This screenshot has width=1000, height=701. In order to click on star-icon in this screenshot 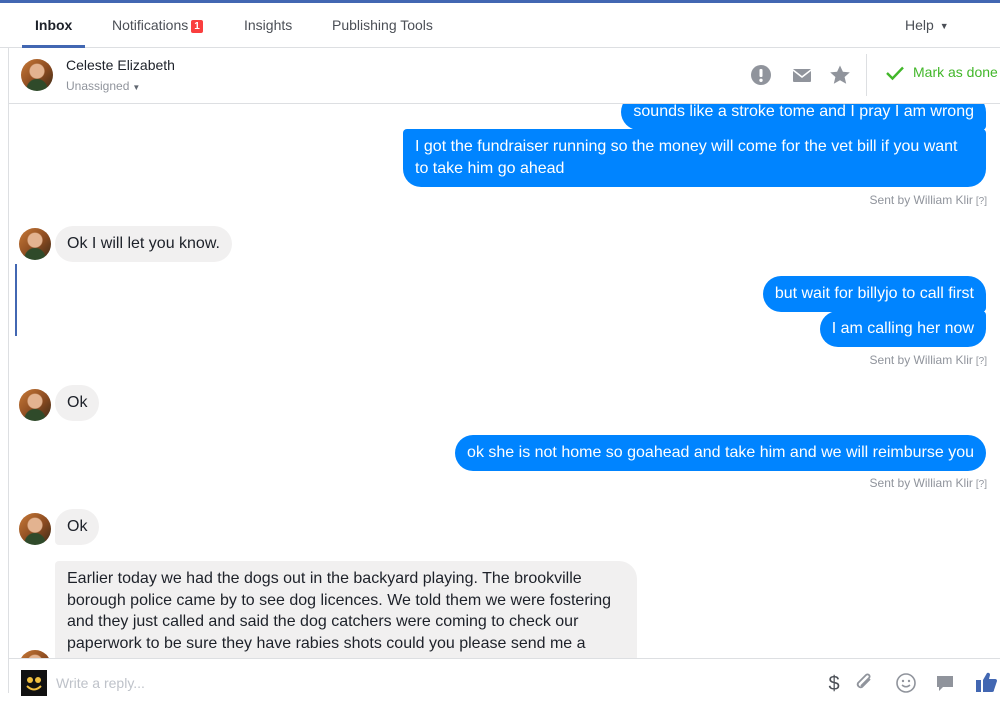, I will do `click(840, 75)`.